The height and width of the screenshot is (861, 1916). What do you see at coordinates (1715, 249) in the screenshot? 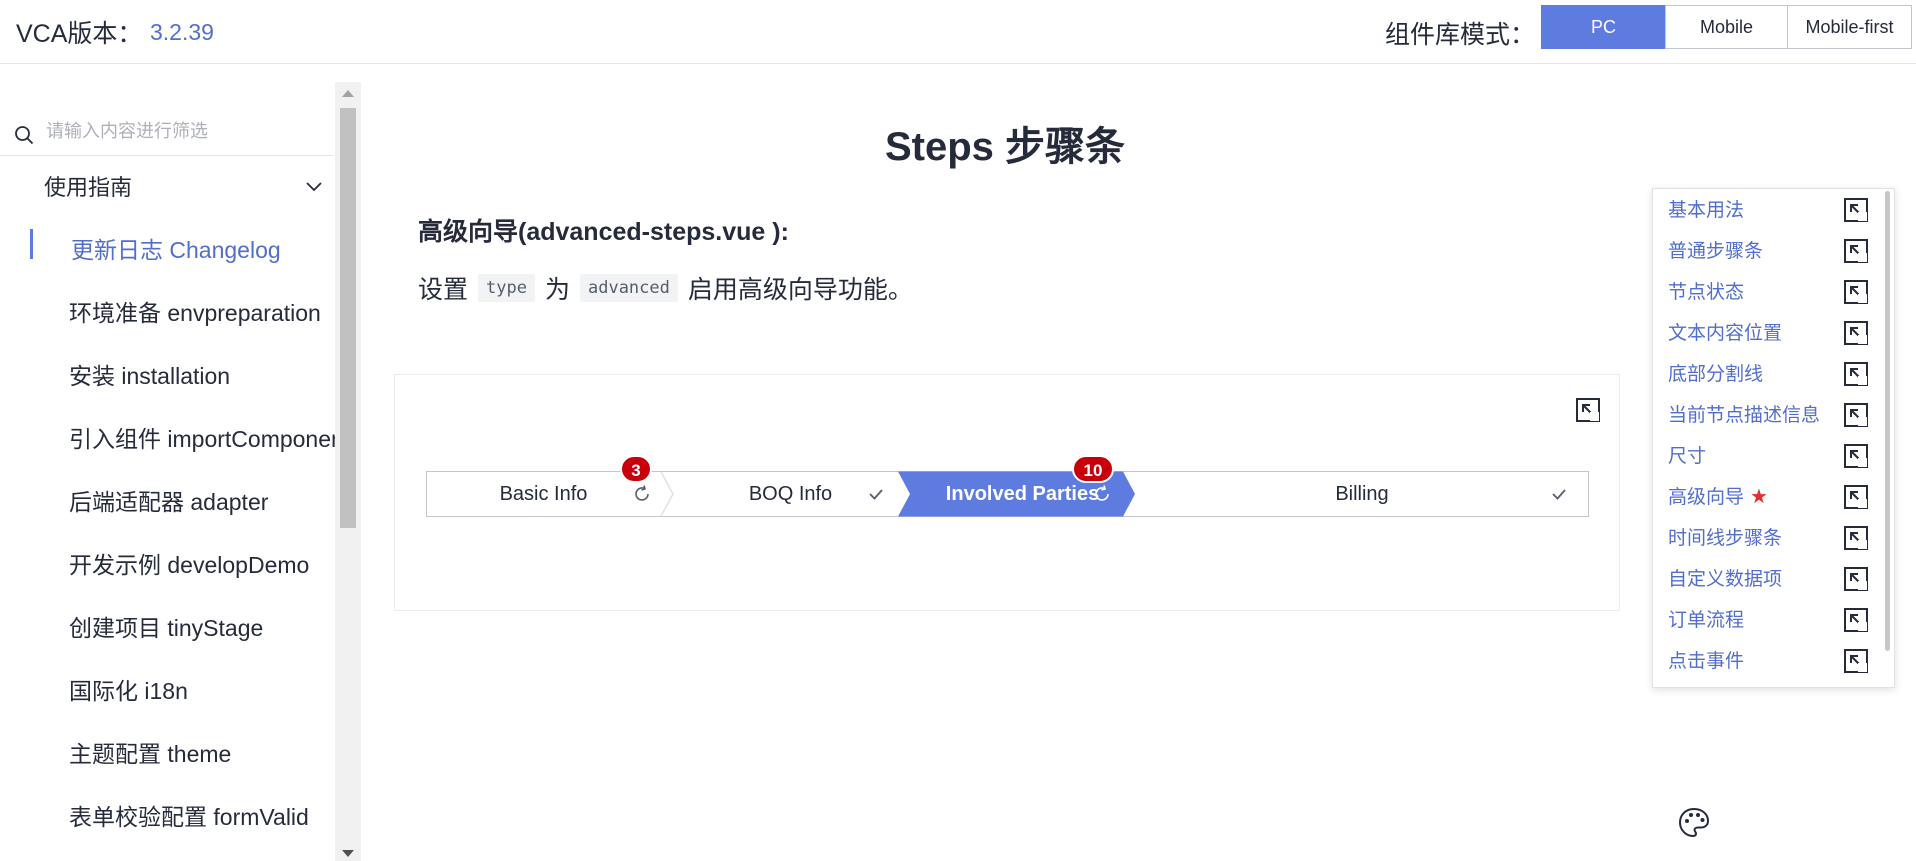
I see `anchor-link: 普通步骤条` at bounding box center [1715, 249].